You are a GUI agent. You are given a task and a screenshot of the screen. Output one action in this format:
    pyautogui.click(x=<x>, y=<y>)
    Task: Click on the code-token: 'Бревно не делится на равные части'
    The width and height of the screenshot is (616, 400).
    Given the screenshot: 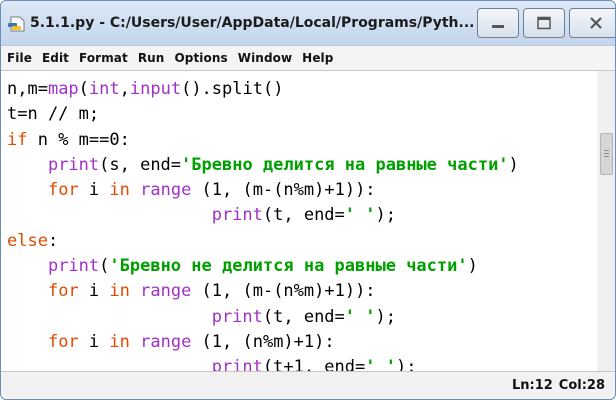 What is the action you would take?
    pyautogui.click(x=288, y=266)
    